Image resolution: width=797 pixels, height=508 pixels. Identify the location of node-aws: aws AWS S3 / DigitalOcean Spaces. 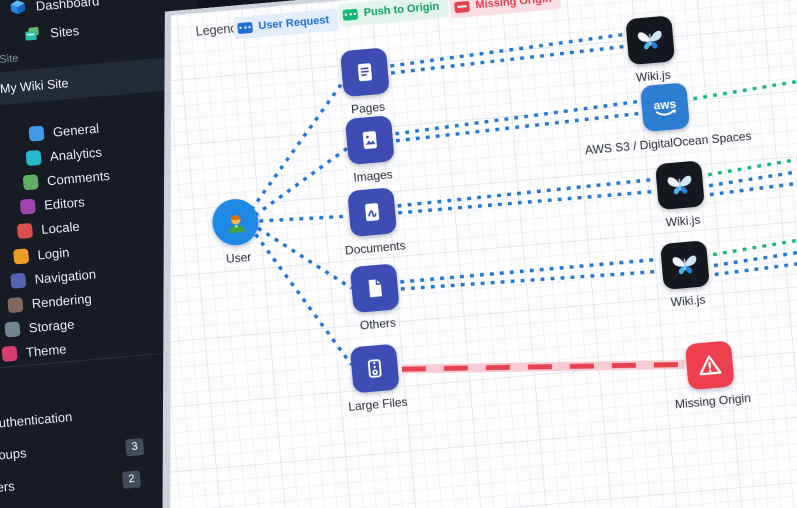
(665, 107).